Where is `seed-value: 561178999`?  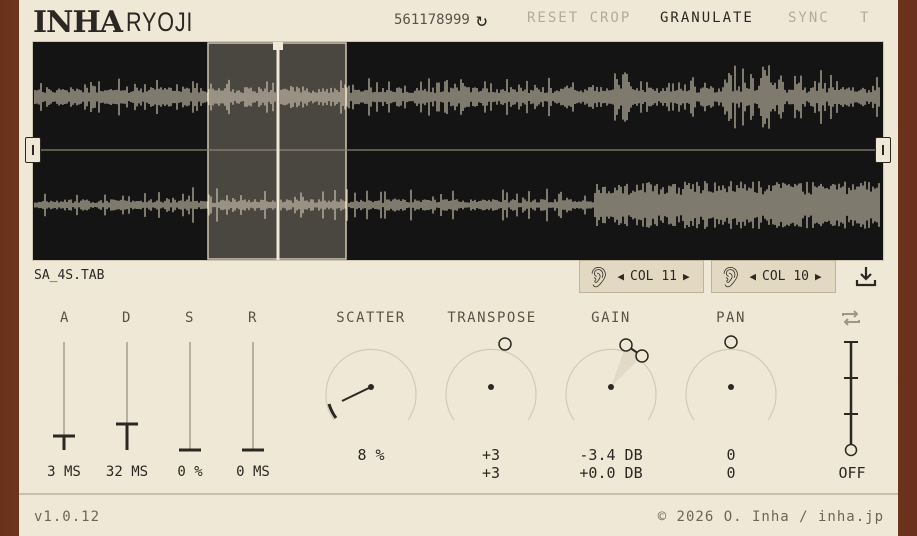
seed-value: 561178999 is located at coordinates (432, 20).